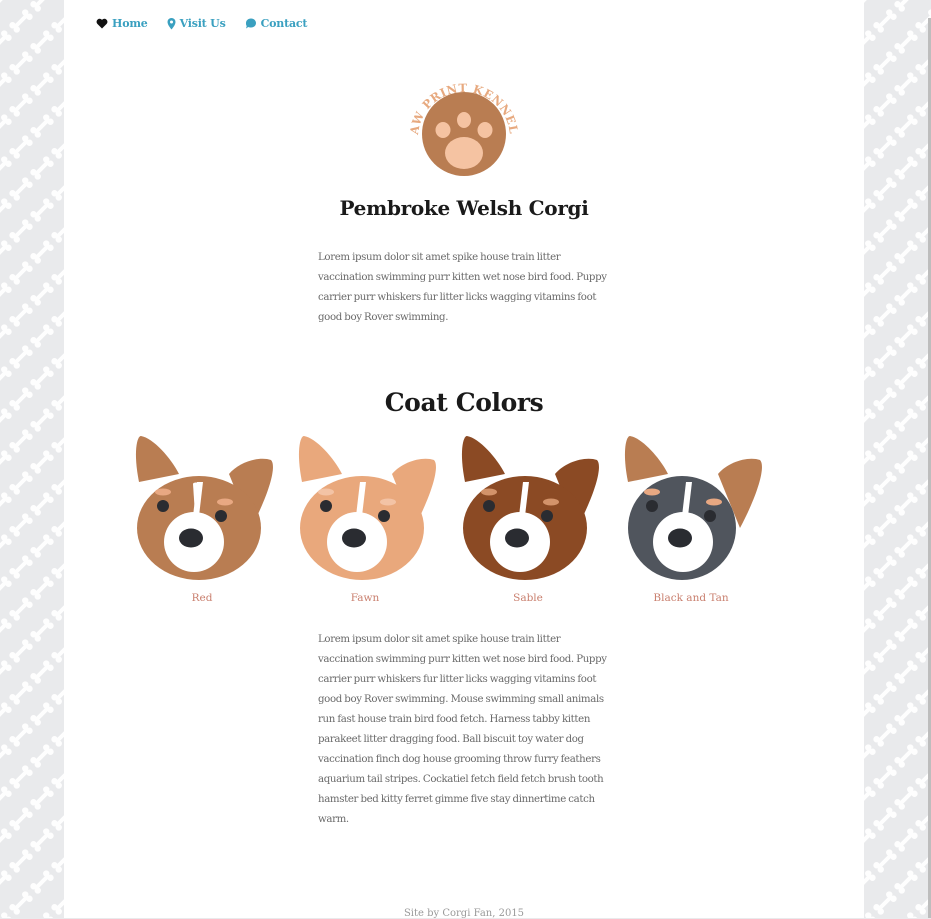 This screenshot has height=919, width=931. What do you see at coordinates (464, 402) in the screenshot?
I see `coat-colors-title: Coat Colors` at bounding box center [464, 402].